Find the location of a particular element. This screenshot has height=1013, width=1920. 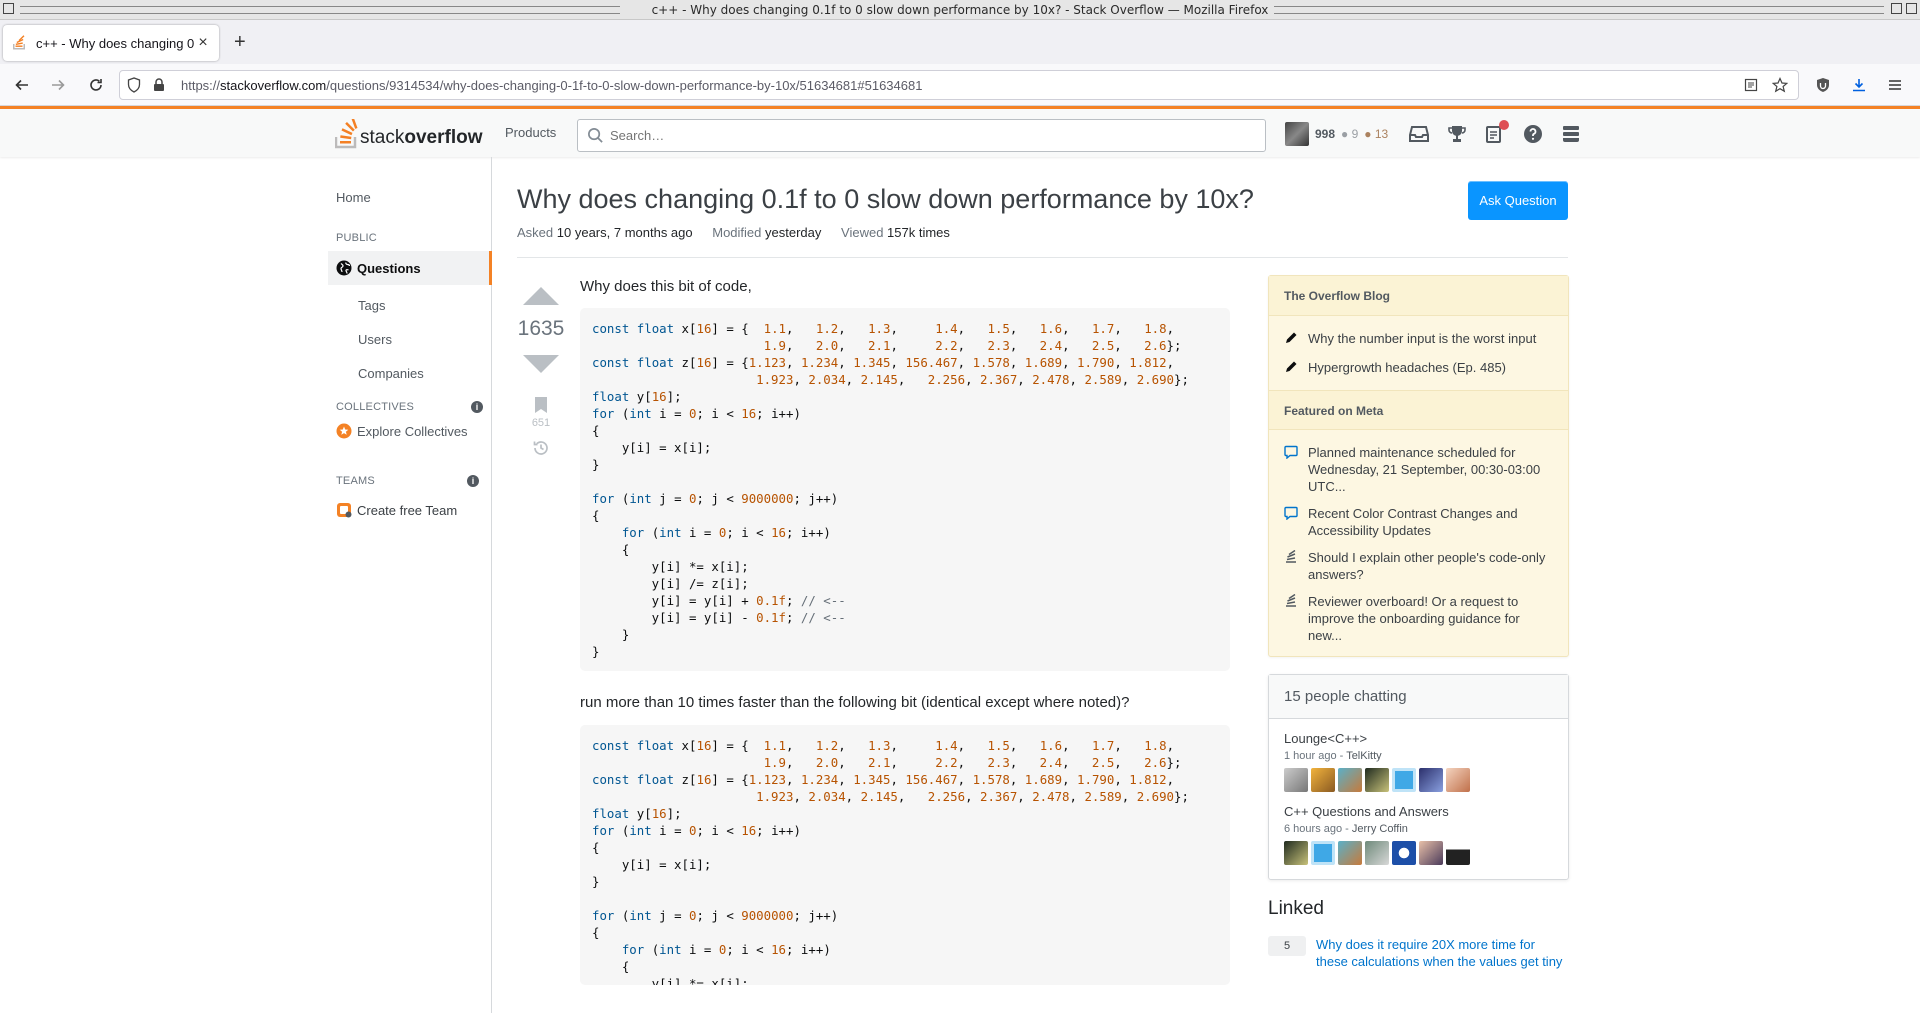

chat-room-time: 1 hour ago - is located at coordinates (1315, 756).